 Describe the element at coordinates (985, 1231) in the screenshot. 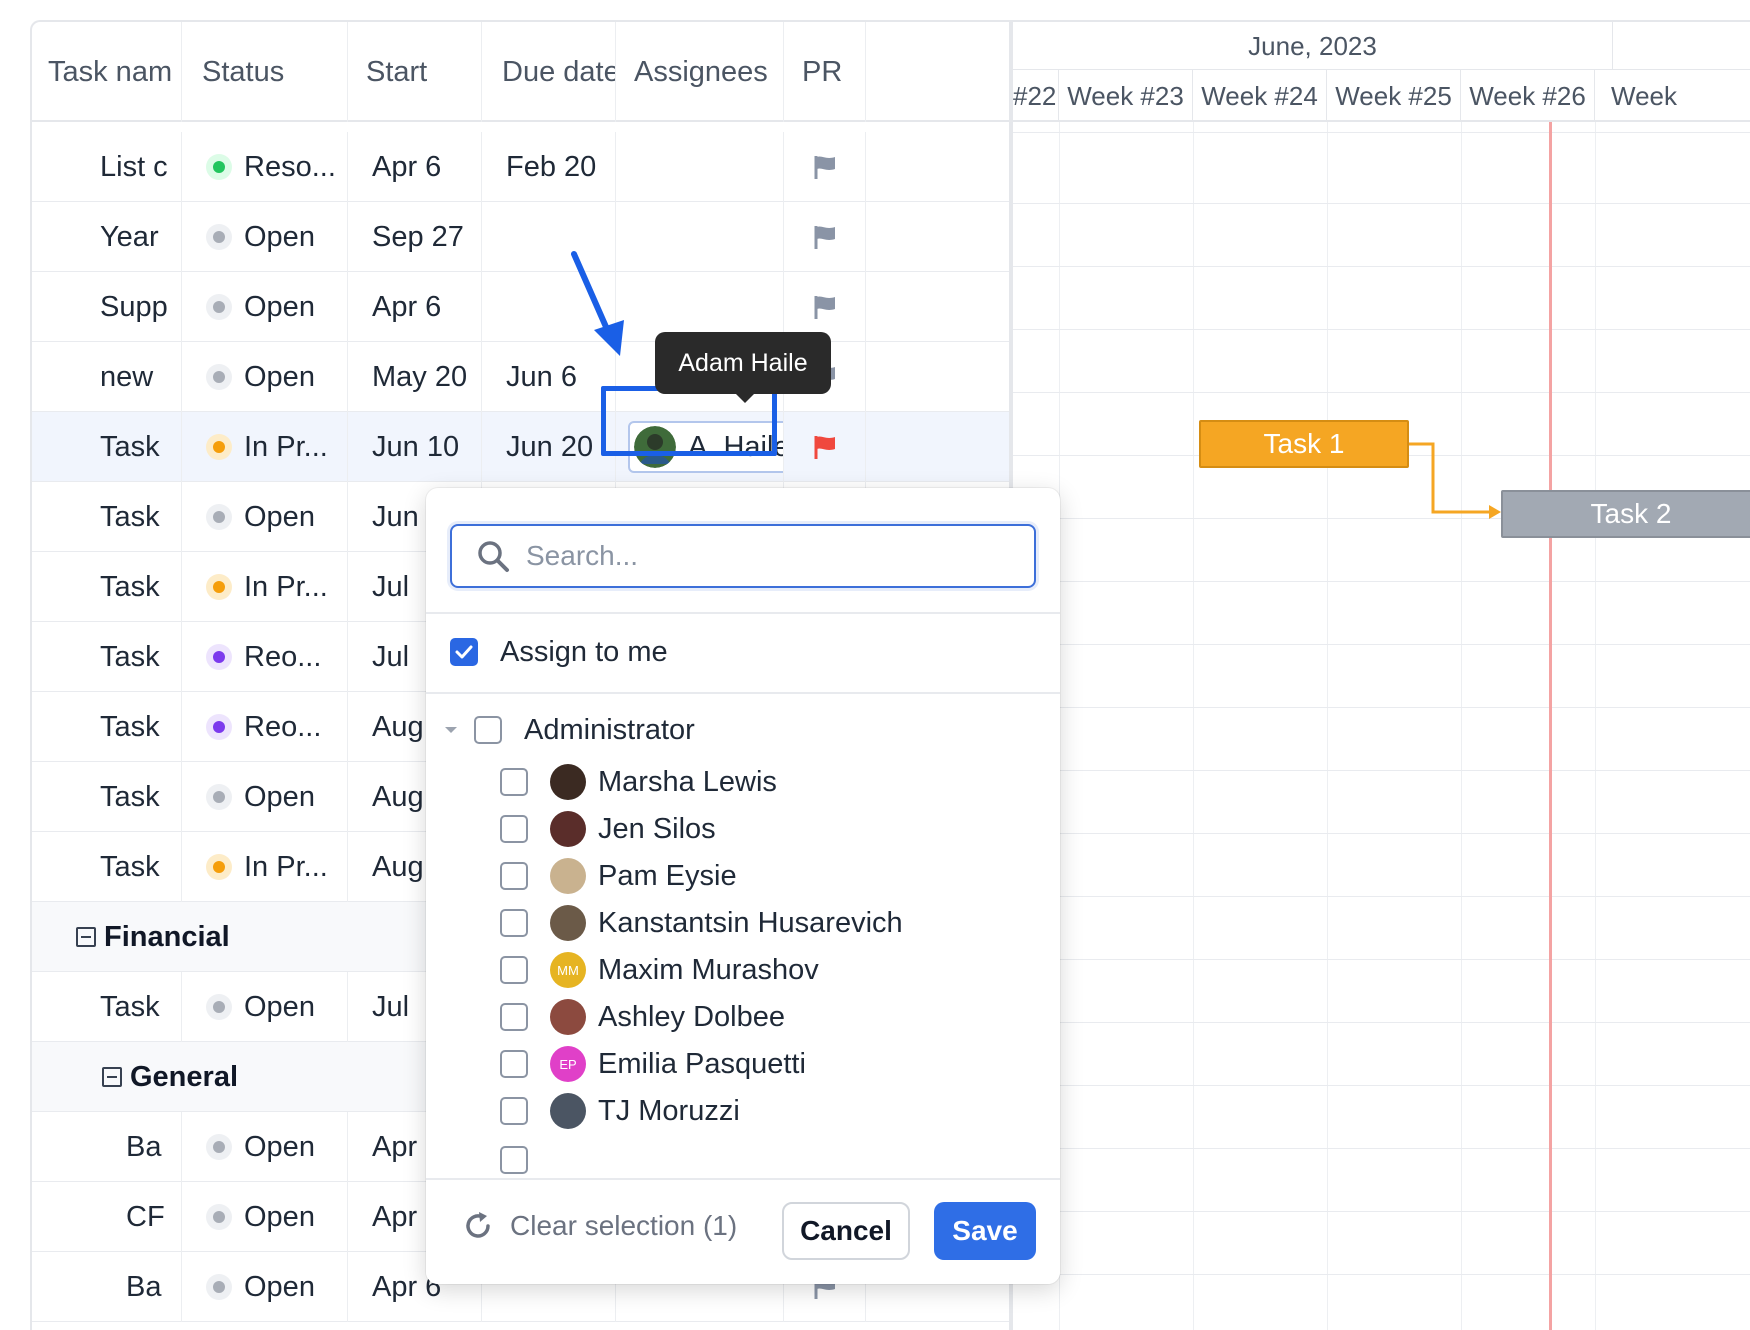

I see `save-button: Save` at that location.